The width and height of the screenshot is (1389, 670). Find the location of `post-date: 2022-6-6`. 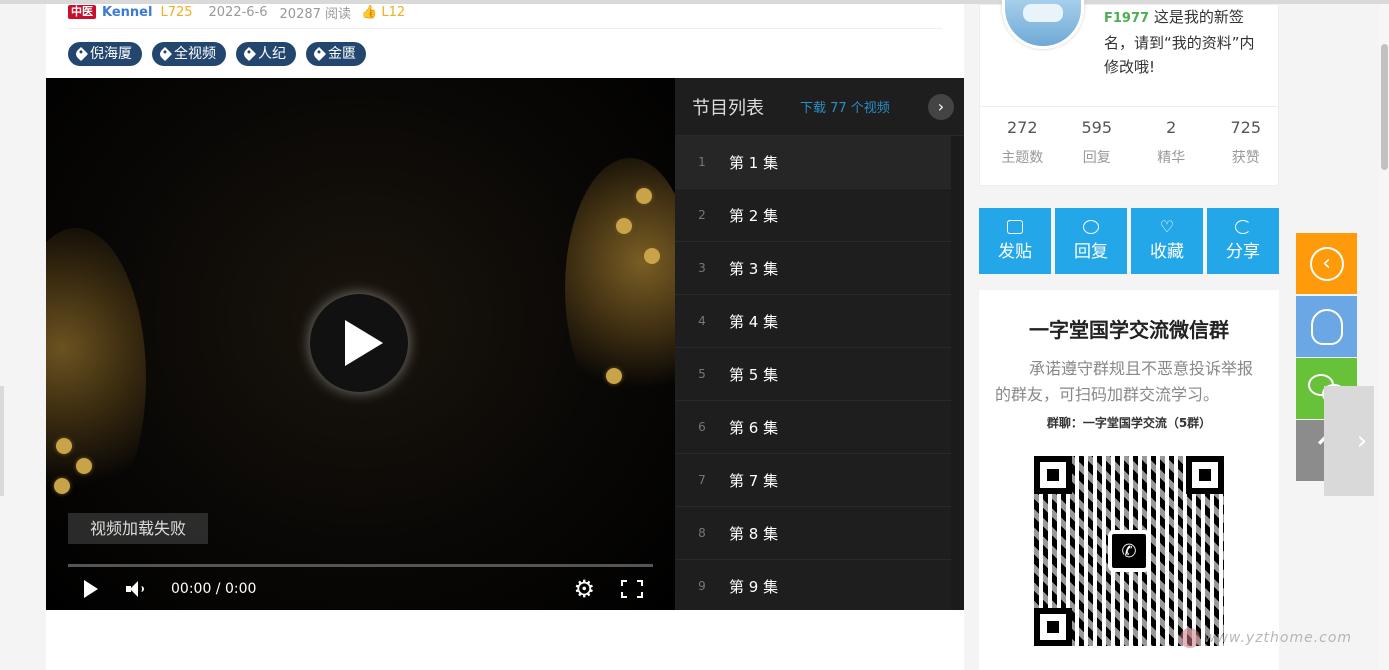

post-date: 2022-6-6 is located at coordinates (238, 12).